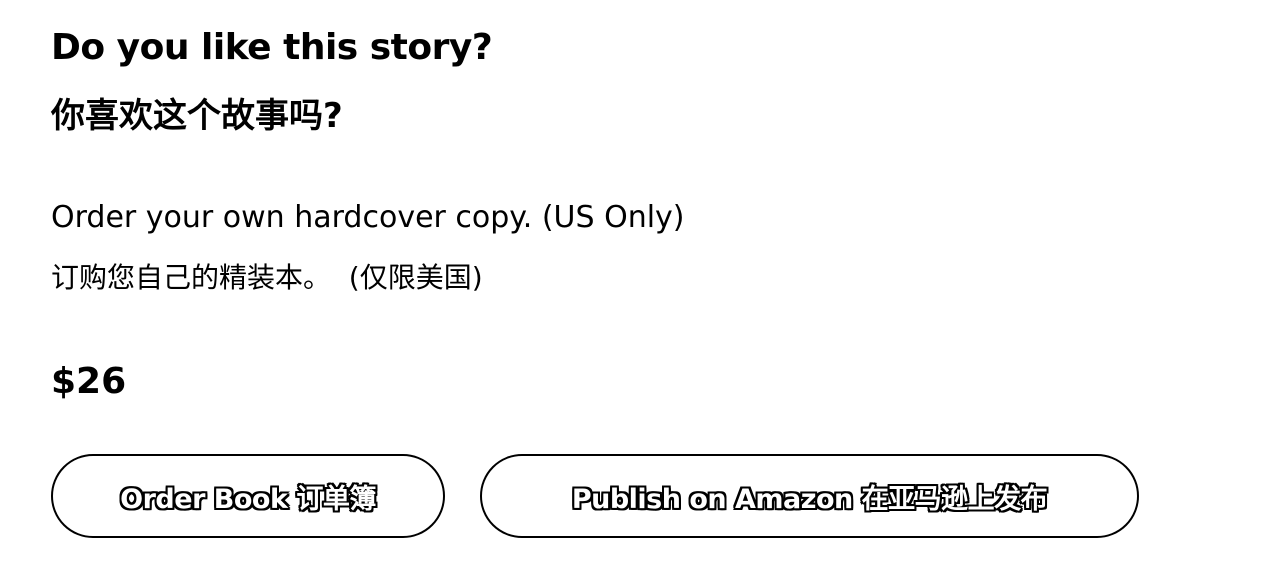 This screenshot has height=562, width=1280. I want to click on publish-on-amazon-button-label: Publish on Amazon 在亚马逊上发布, so click(809, 499).